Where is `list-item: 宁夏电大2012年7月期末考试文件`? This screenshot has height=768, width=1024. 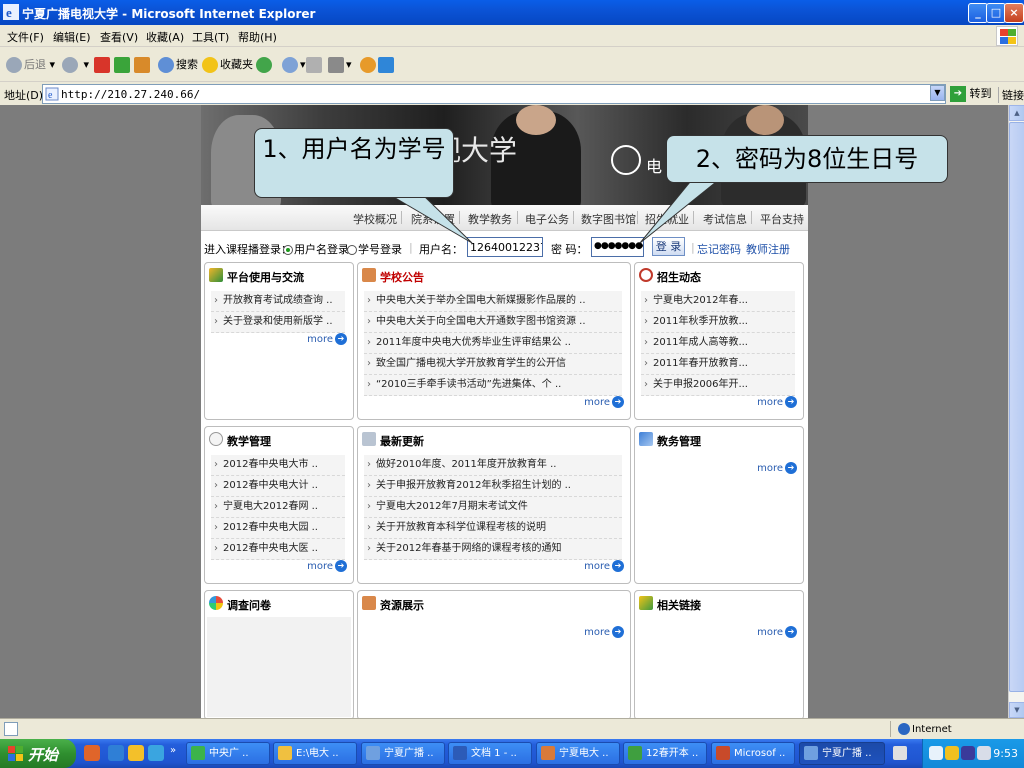 list-item: 宁夏电大2012年7月期末考试文件 is located at coordinates (493, 507).